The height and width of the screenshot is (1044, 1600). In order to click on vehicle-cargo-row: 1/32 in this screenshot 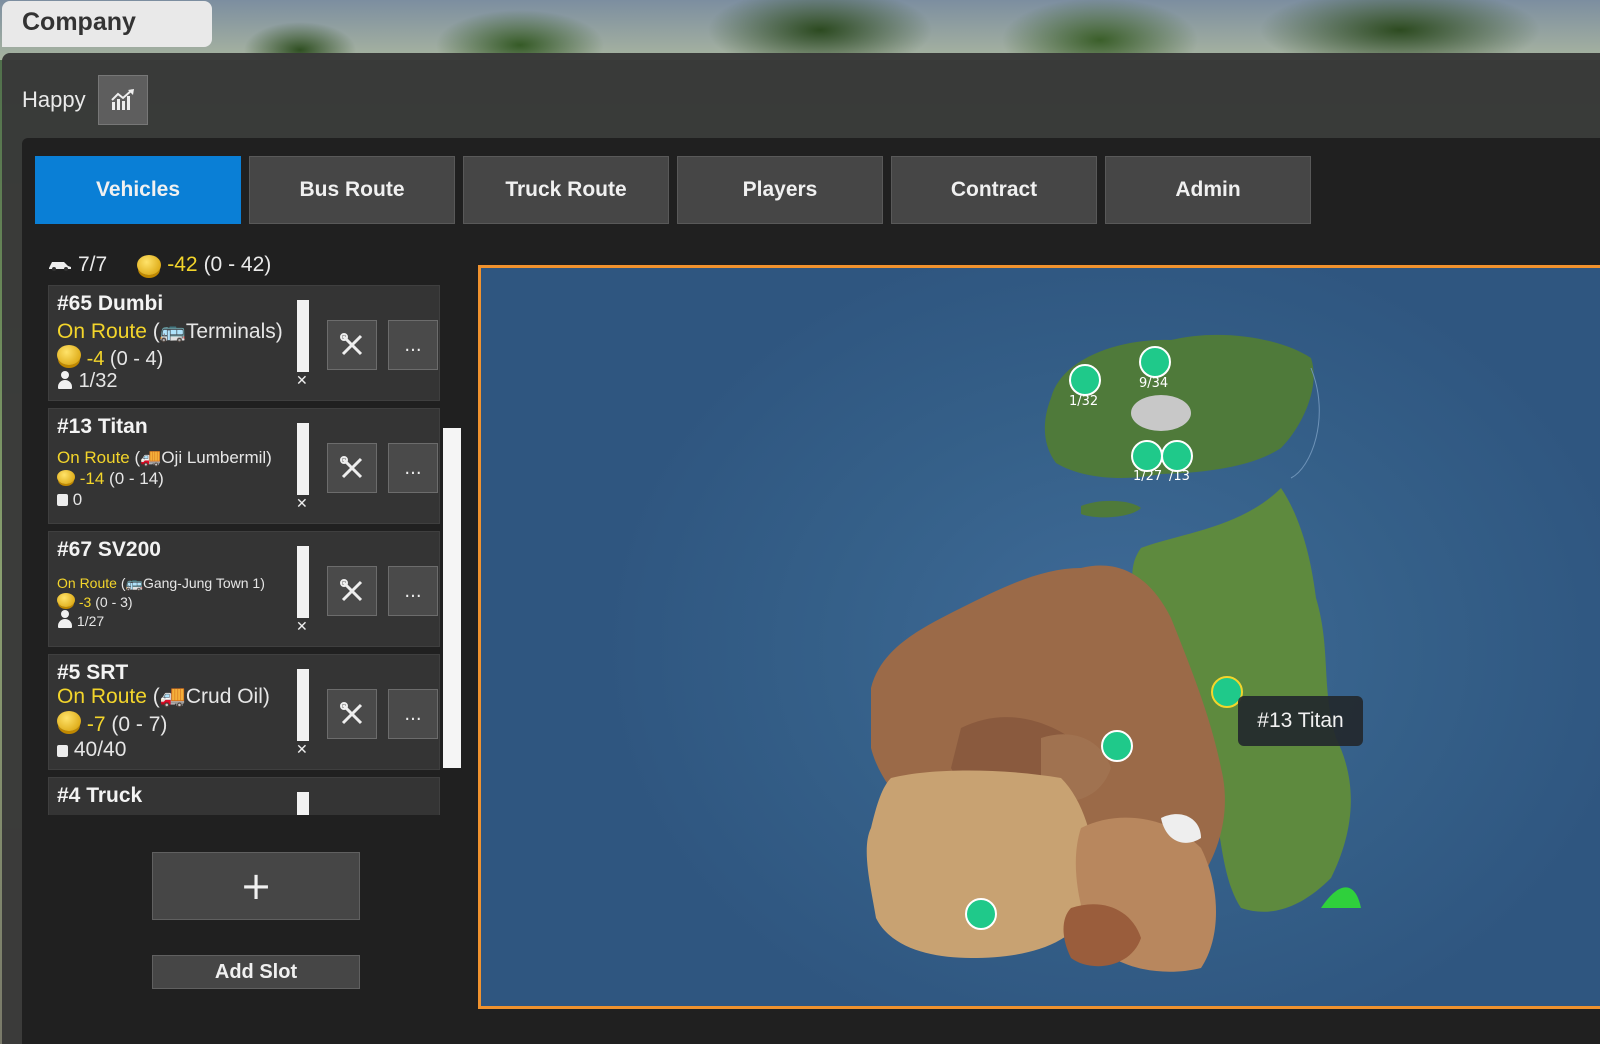, I will do `click(87, 381)`.